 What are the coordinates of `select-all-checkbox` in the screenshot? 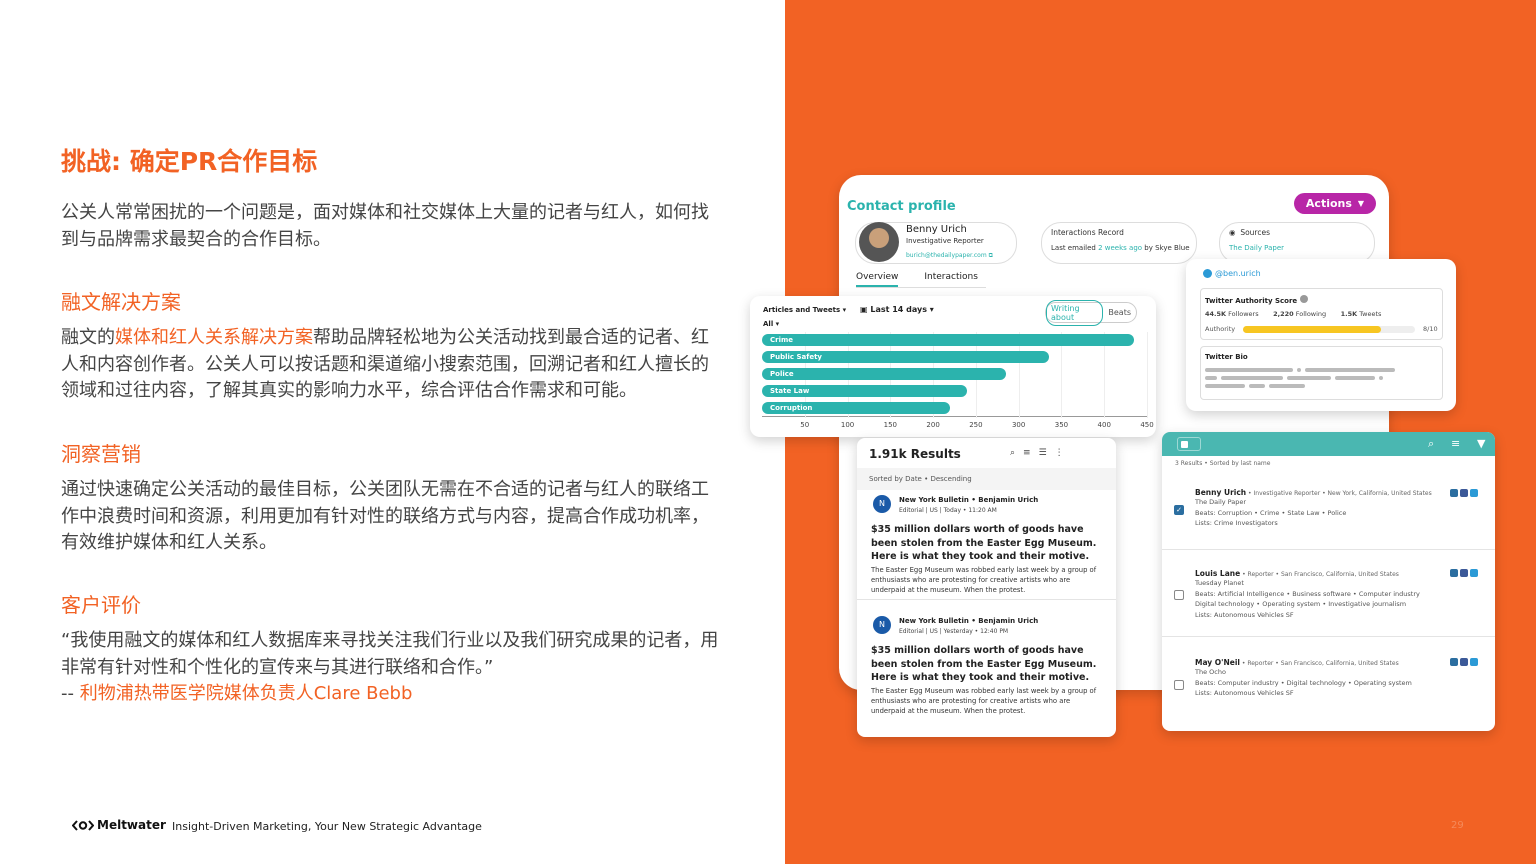 It's located at (1189, 444).